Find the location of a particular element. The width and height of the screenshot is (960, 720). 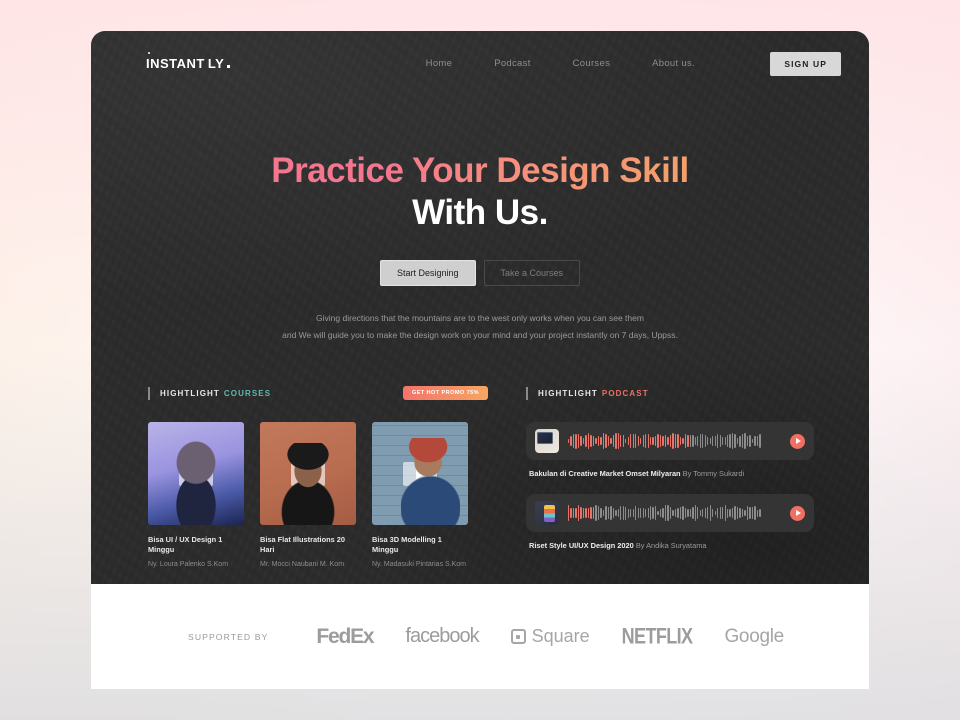

nav-item-podcast: Podcast is located at coordinates (512, 63).